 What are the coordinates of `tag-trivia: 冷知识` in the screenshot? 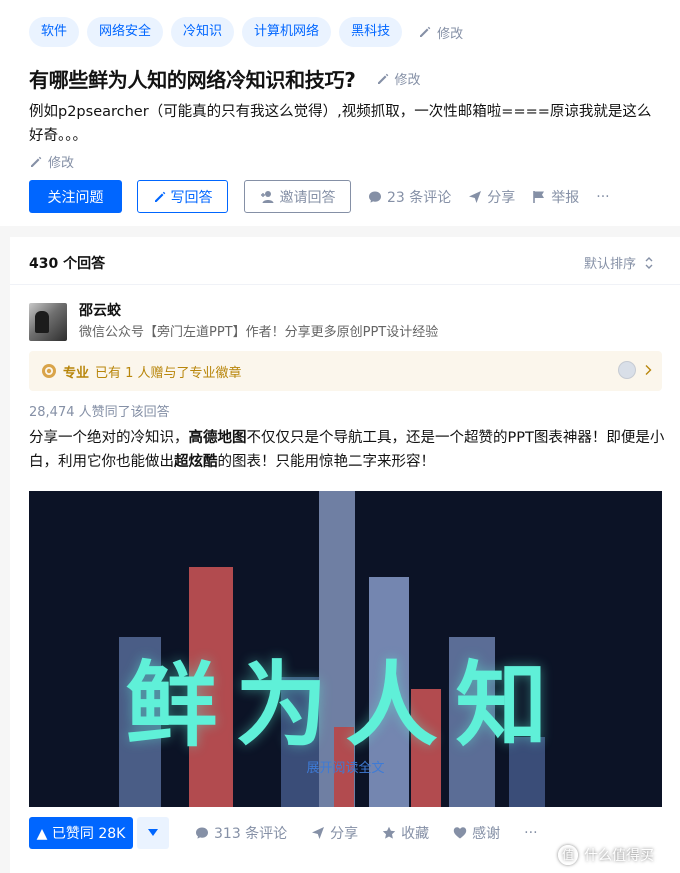 It's located at (203, 32).